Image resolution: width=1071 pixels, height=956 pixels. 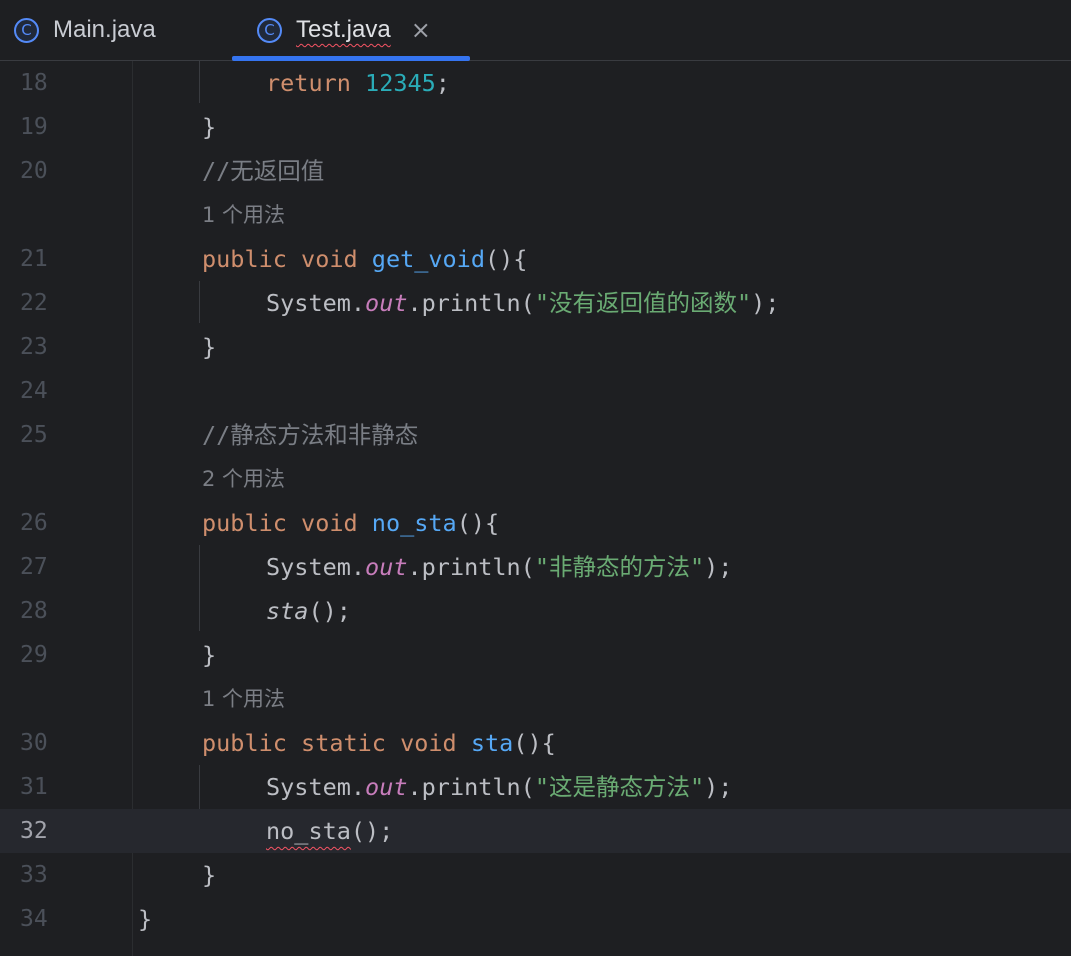 I want to click on line-number: 19, so click(x=34, y=127).